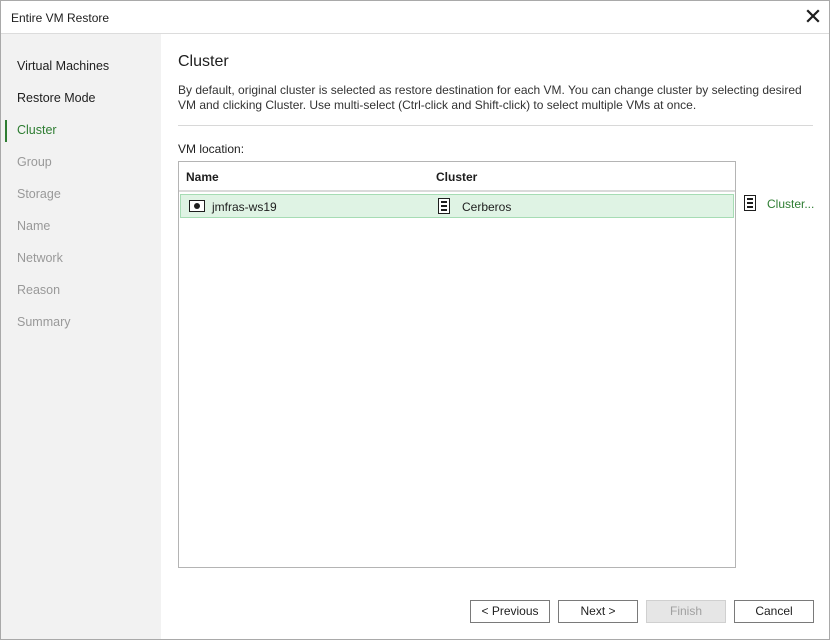  What do you see at coordinates (487, 207) in the screenshot?
I see `vm-cluster-cell: Cerberos` at bounding box center [487, 207].